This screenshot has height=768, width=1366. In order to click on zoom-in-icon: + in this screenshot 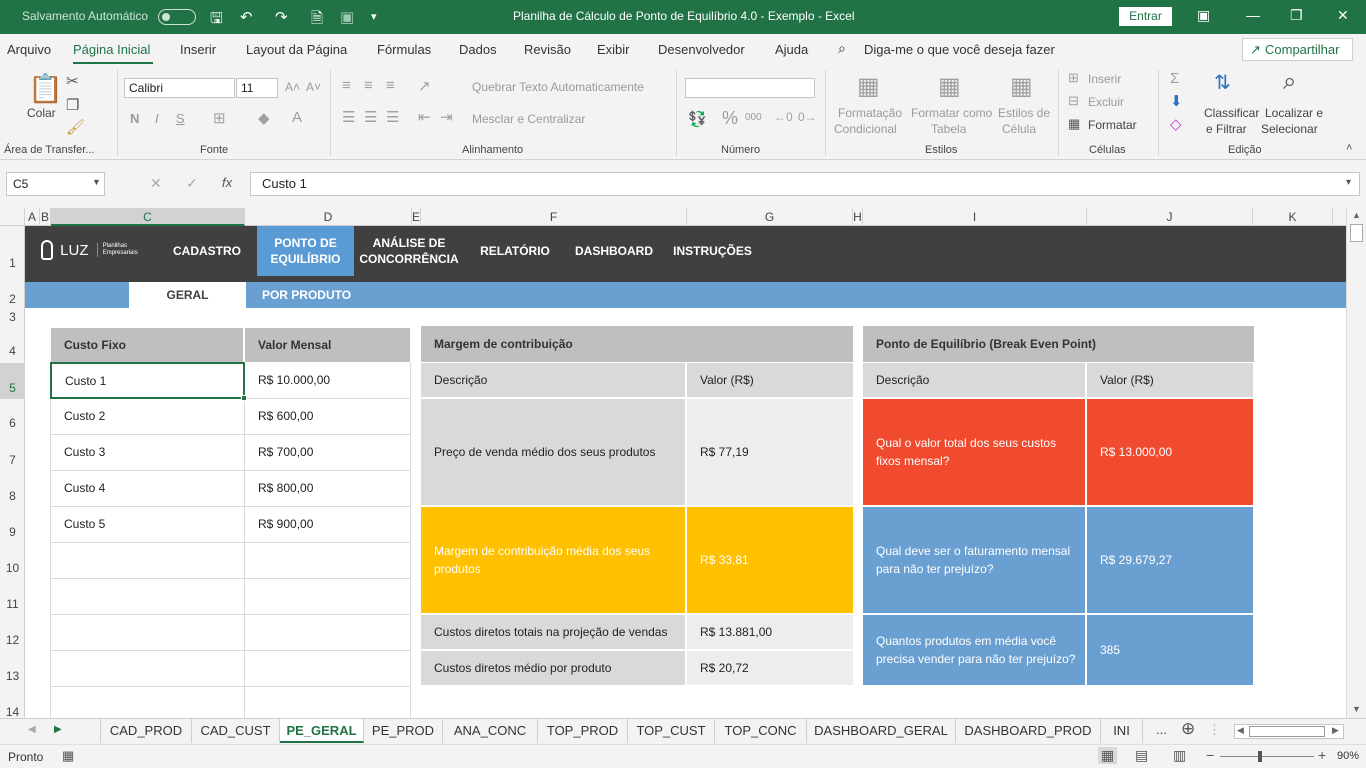, I will do `click(1322, 755)`.